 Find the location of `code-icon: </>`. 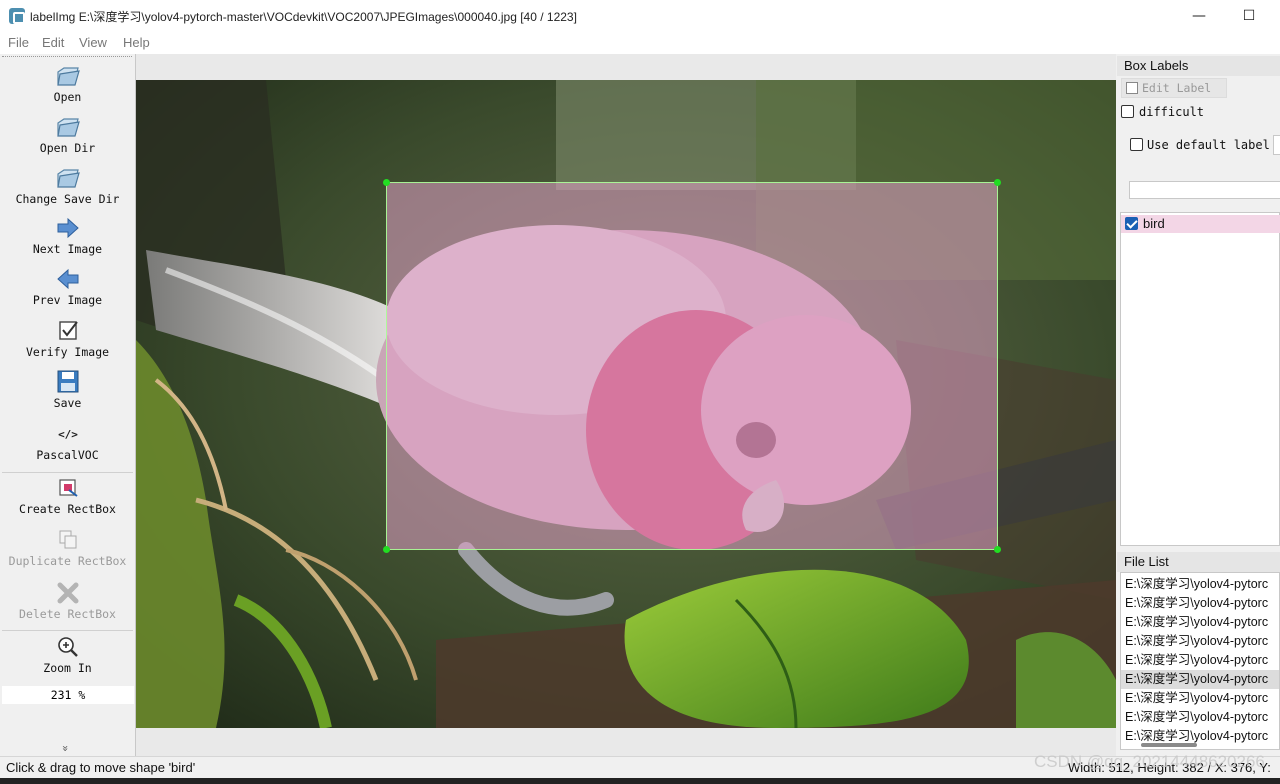

code-icon: </> is located at coordinates (68, 434).